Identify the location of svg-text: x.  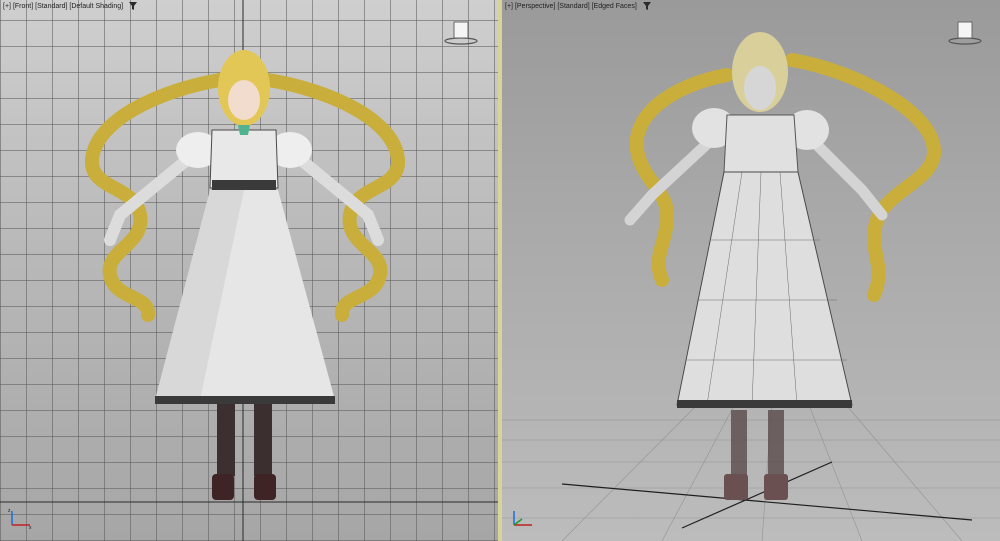
(30, 527).